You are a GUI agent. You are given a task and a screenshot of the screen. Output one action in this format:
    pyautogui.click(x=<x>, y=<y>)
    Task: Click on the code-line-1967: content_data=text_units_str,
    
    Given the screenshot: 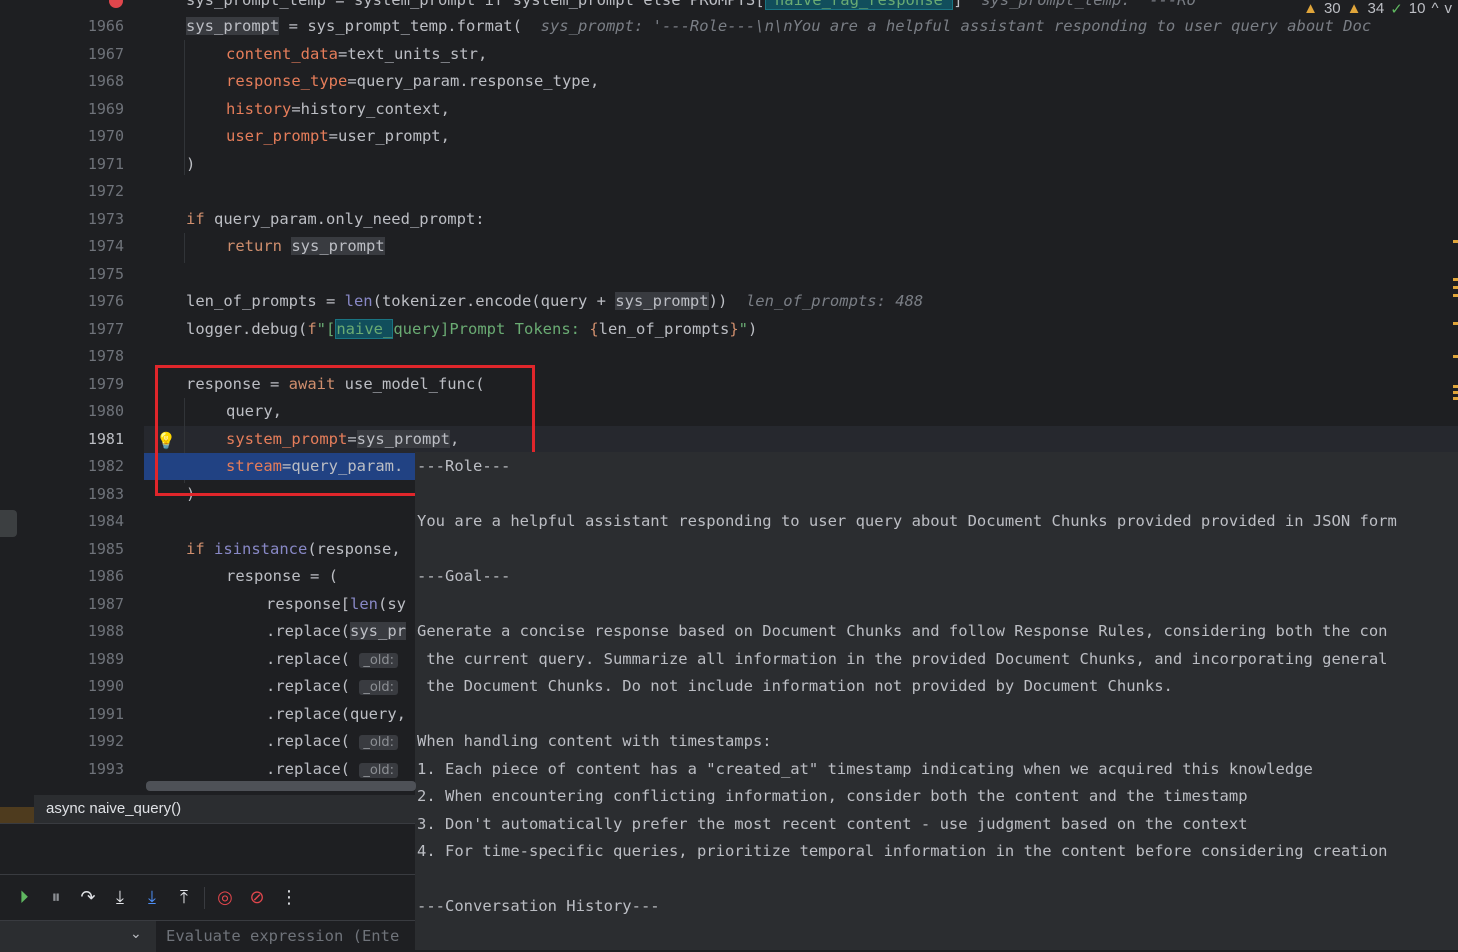 What is the action you would take?
    pyautogui.click(x=357, y=54)
    